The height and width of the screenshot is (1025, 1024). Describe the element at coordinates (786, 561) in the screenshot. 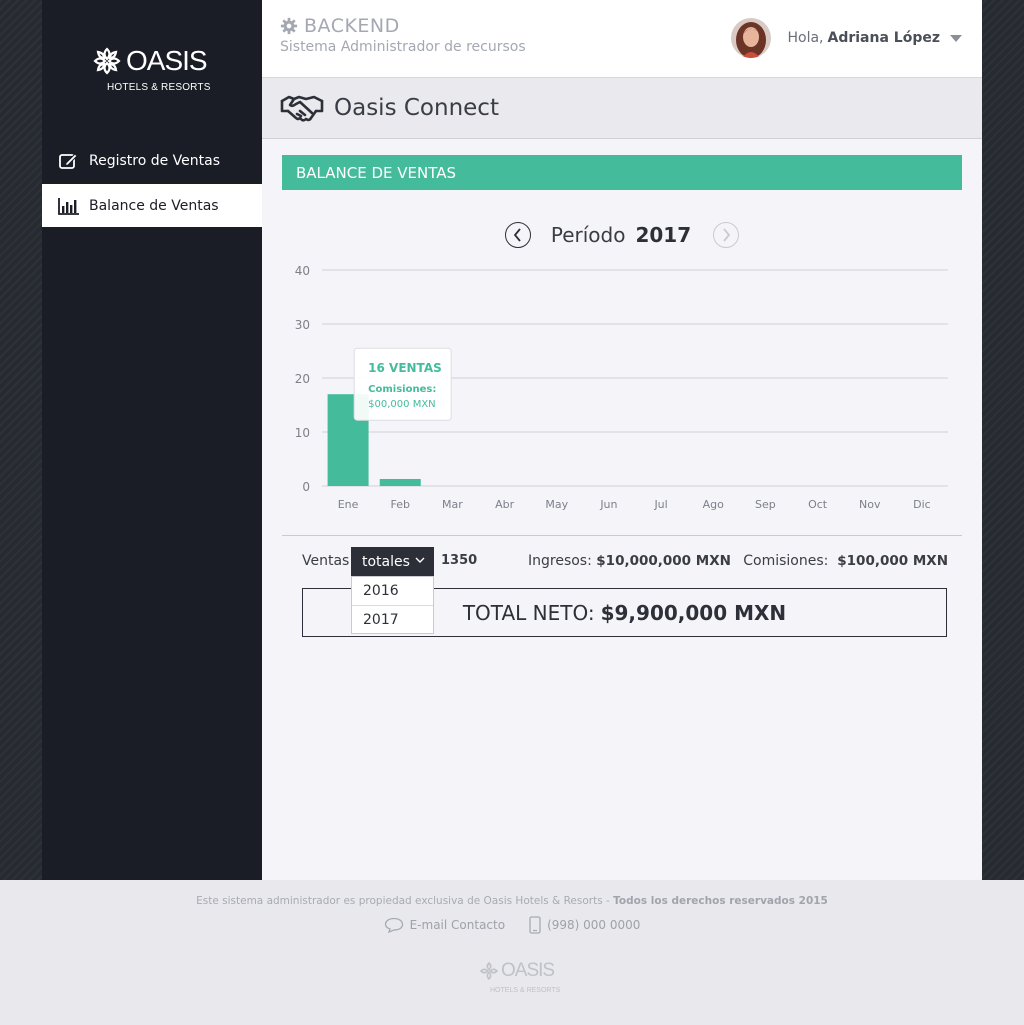

I see `comisiones-label: Comisiones:` at that location.